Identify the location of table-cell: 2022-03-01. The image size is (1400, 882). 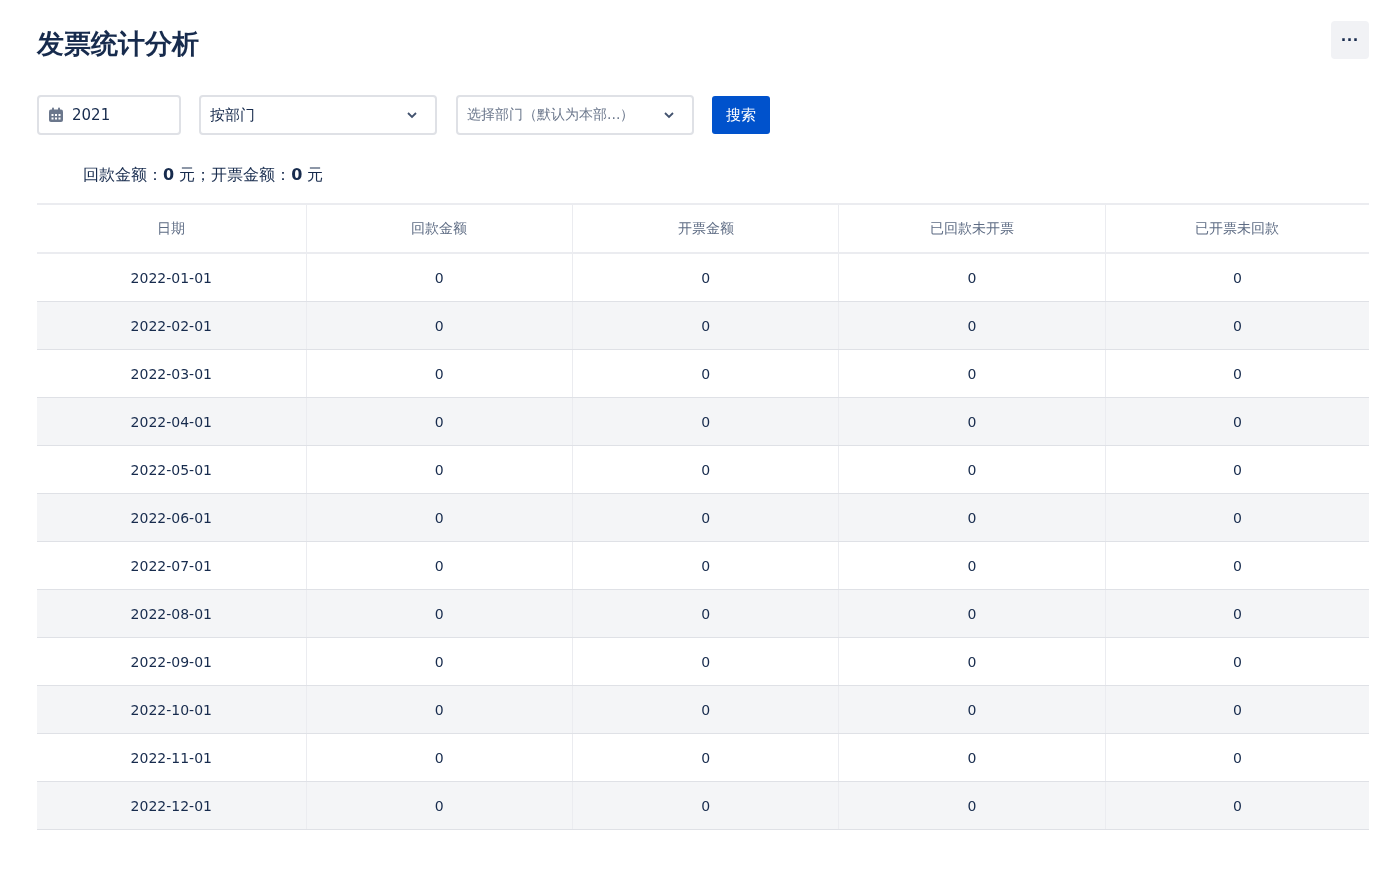
(172, 373).